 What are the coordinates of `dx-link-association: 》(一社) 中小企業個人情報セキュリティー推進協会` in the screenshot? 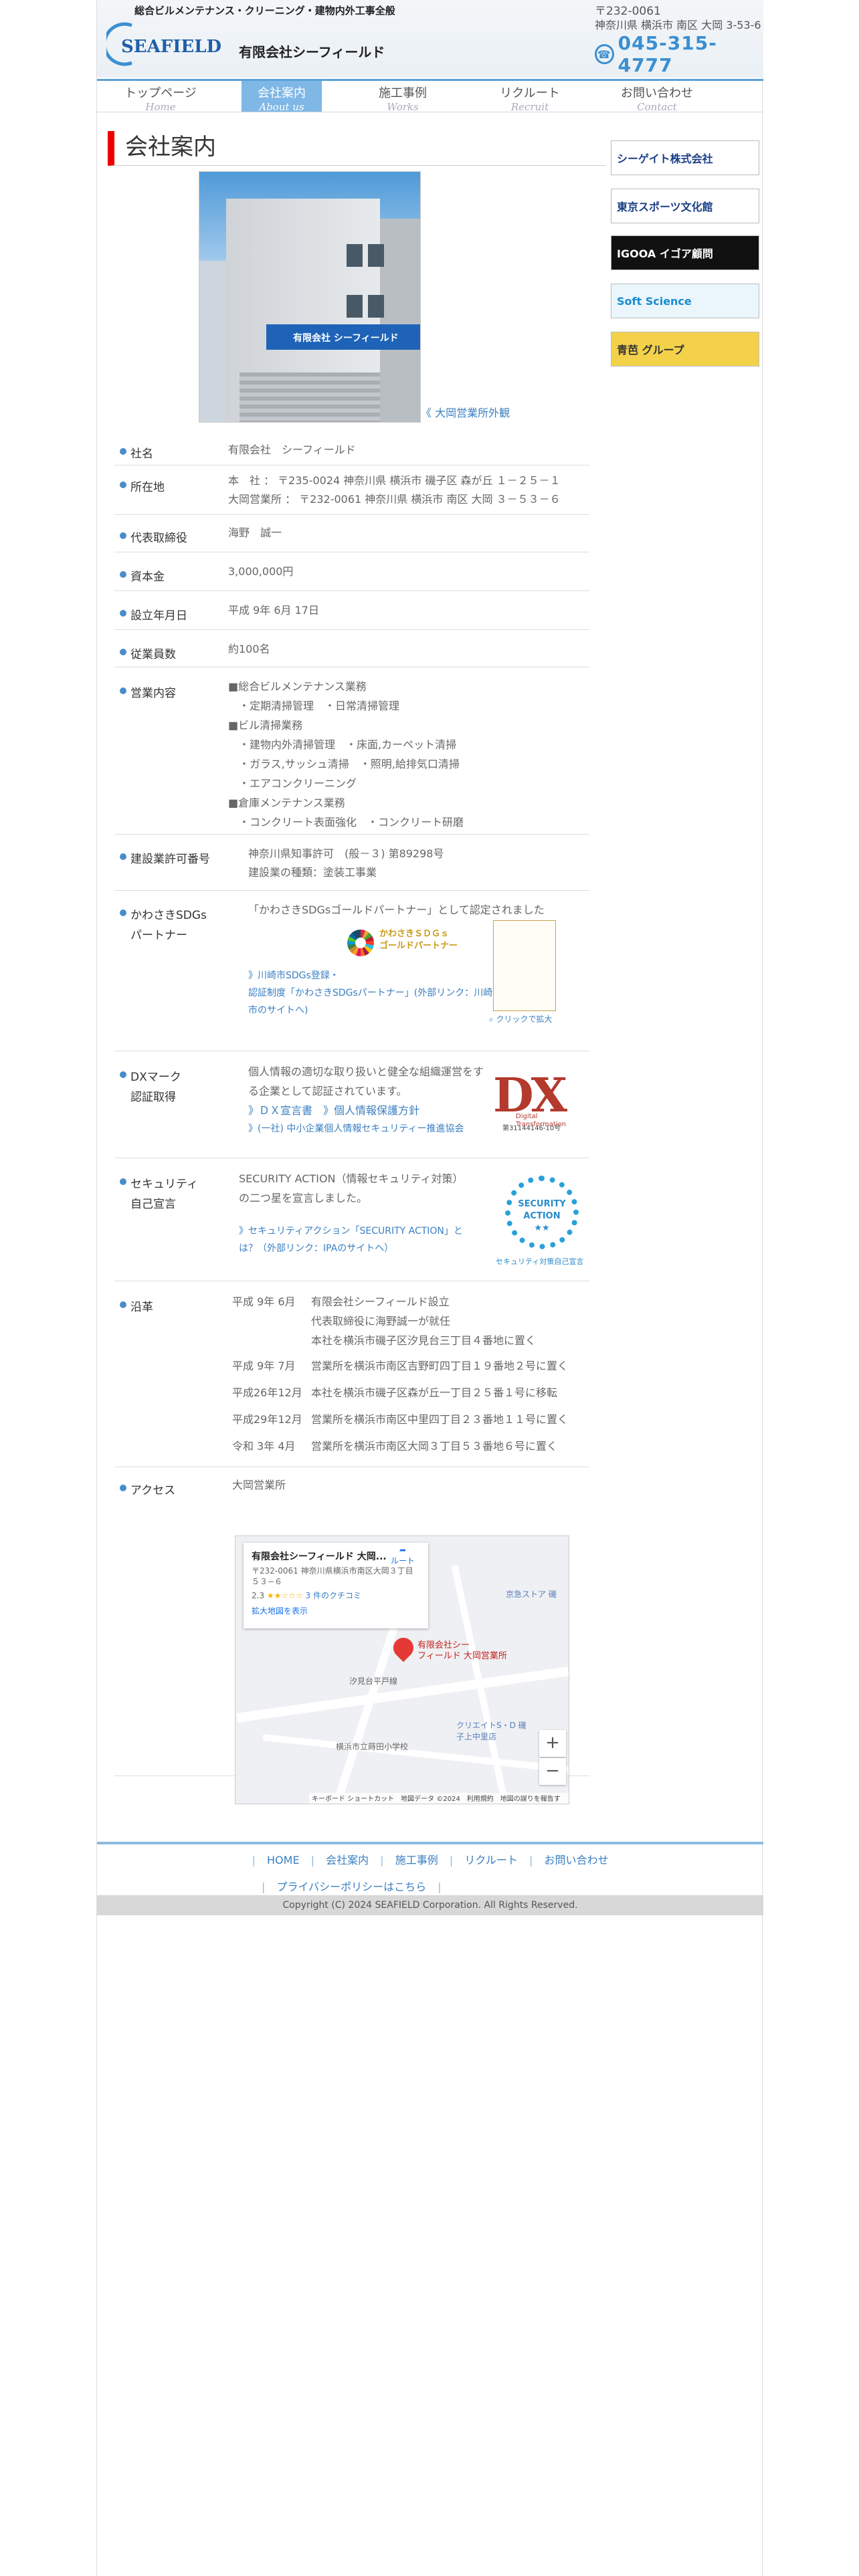 It's located at (356, 1129).